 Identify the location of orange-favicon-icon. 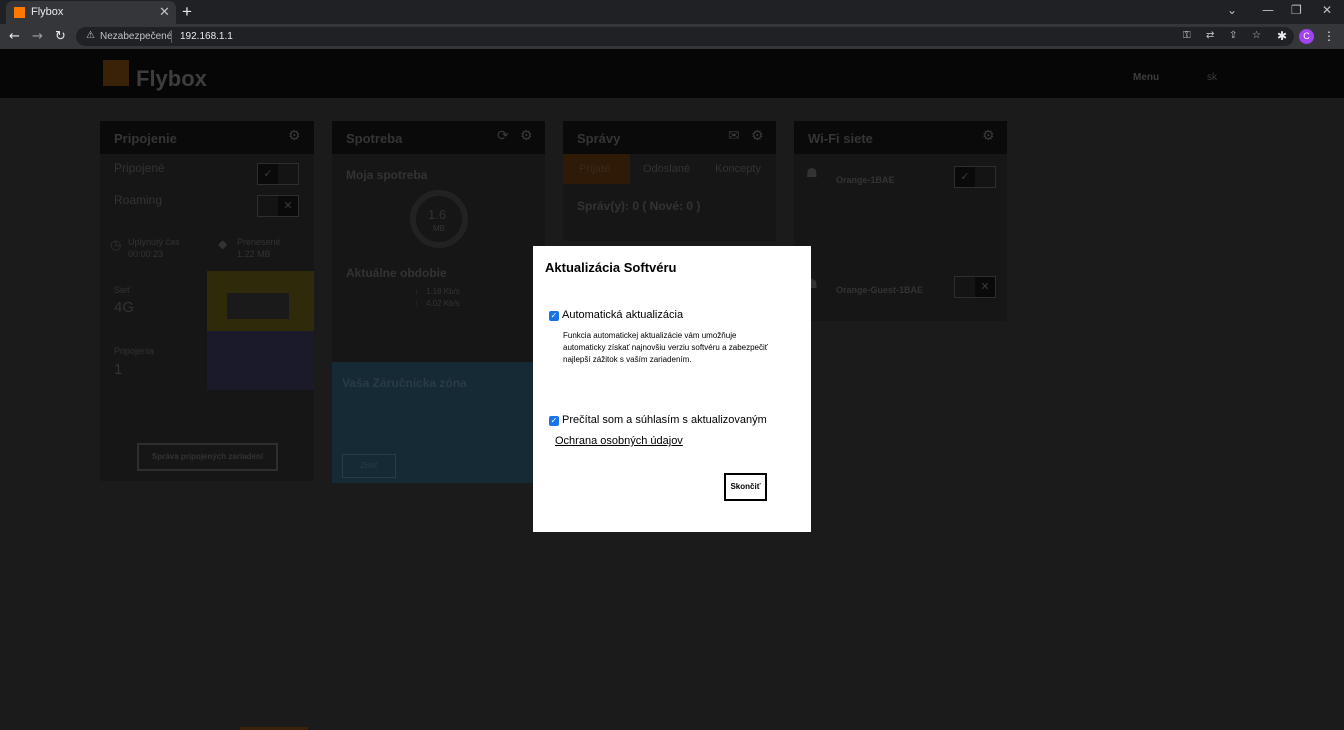
(19, 12).